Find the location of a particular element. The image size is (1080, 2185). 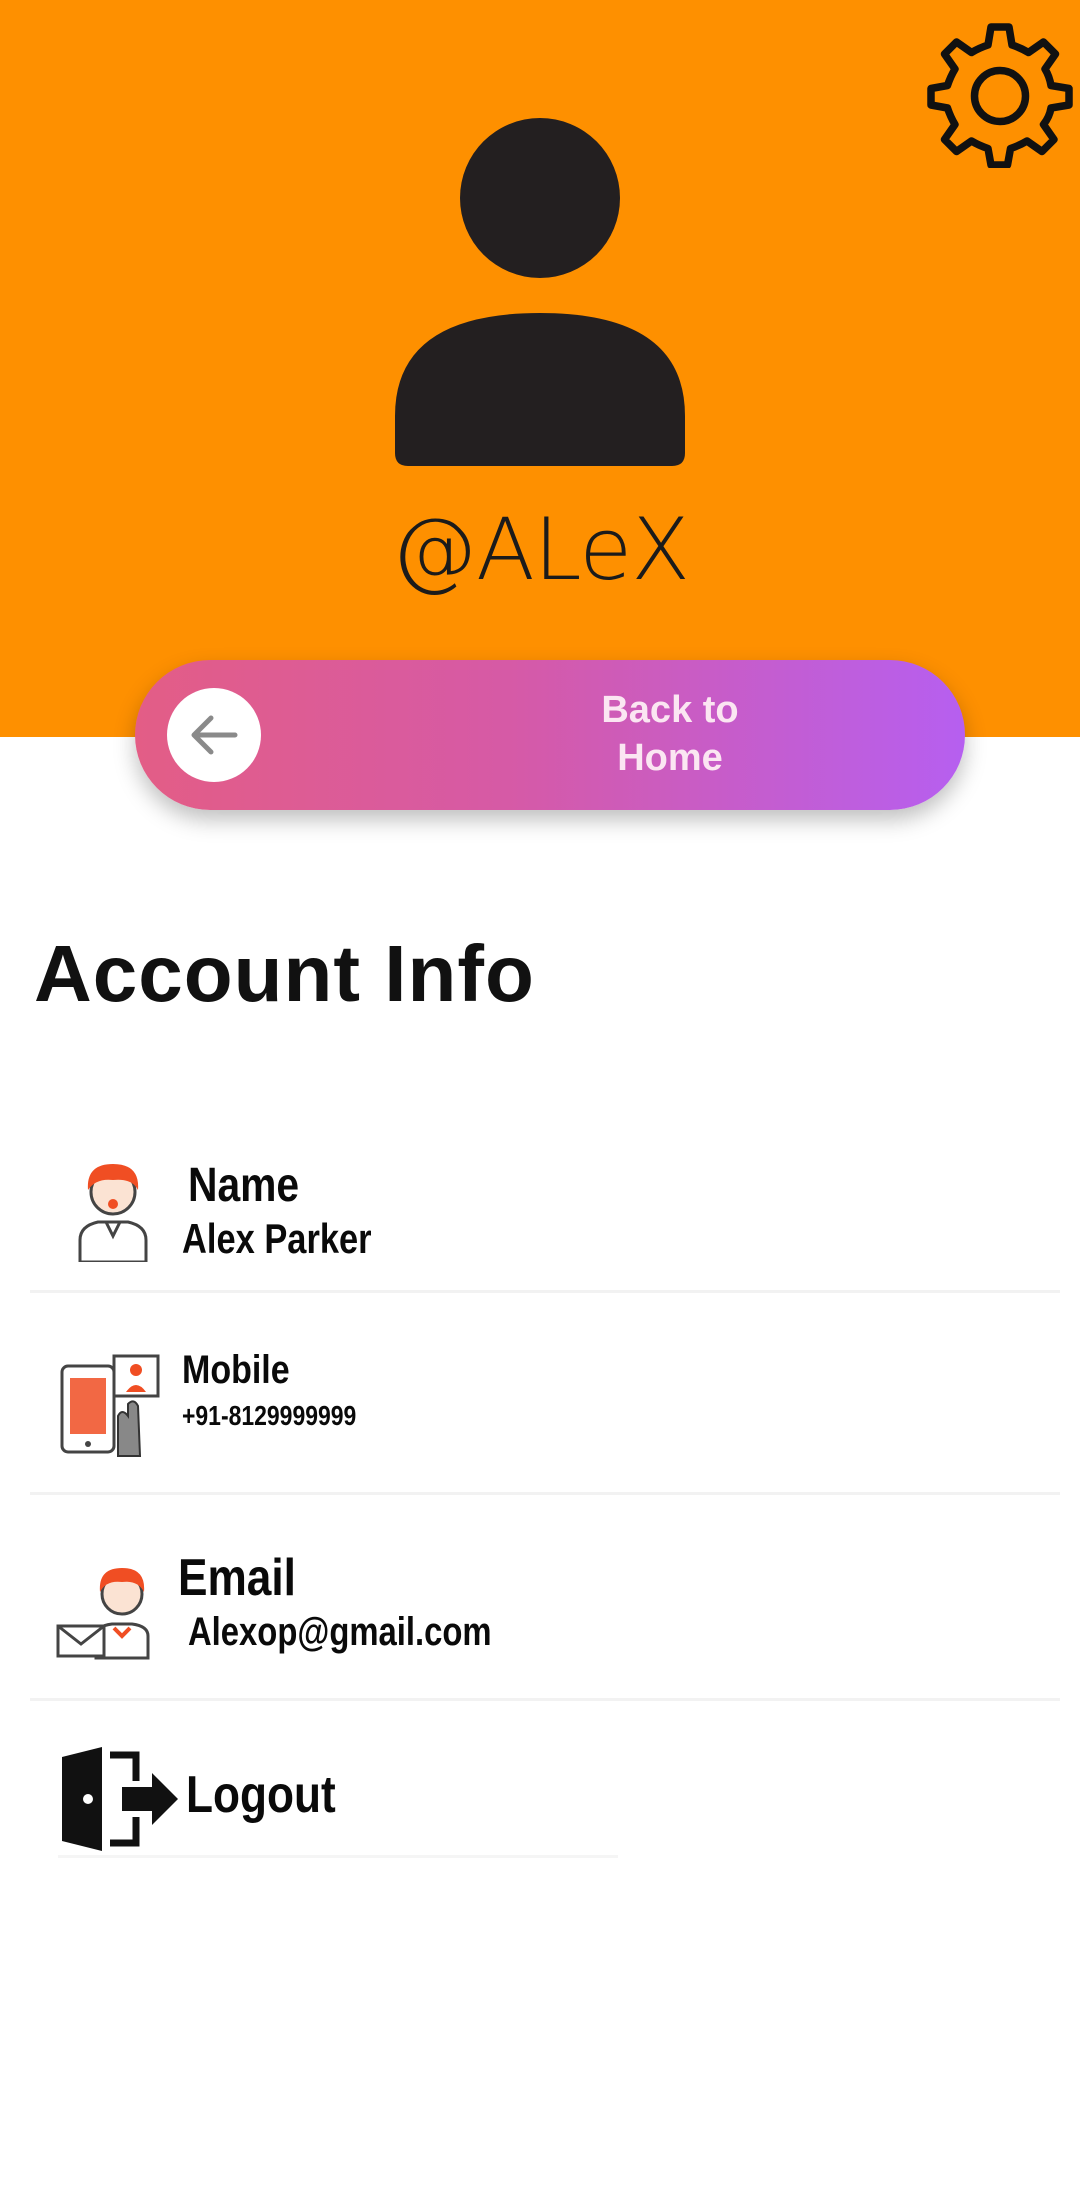

back-button-label: Back to Home is located at coordinates (670, 734).